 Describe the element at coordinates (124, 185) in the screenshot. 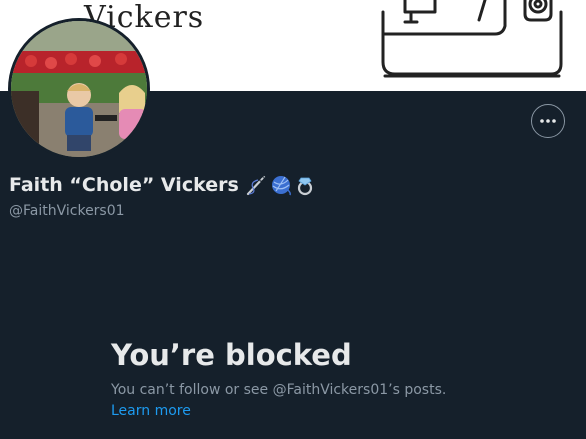

I see `profile-display-name: Faith “Chole” Vickers` at that location.